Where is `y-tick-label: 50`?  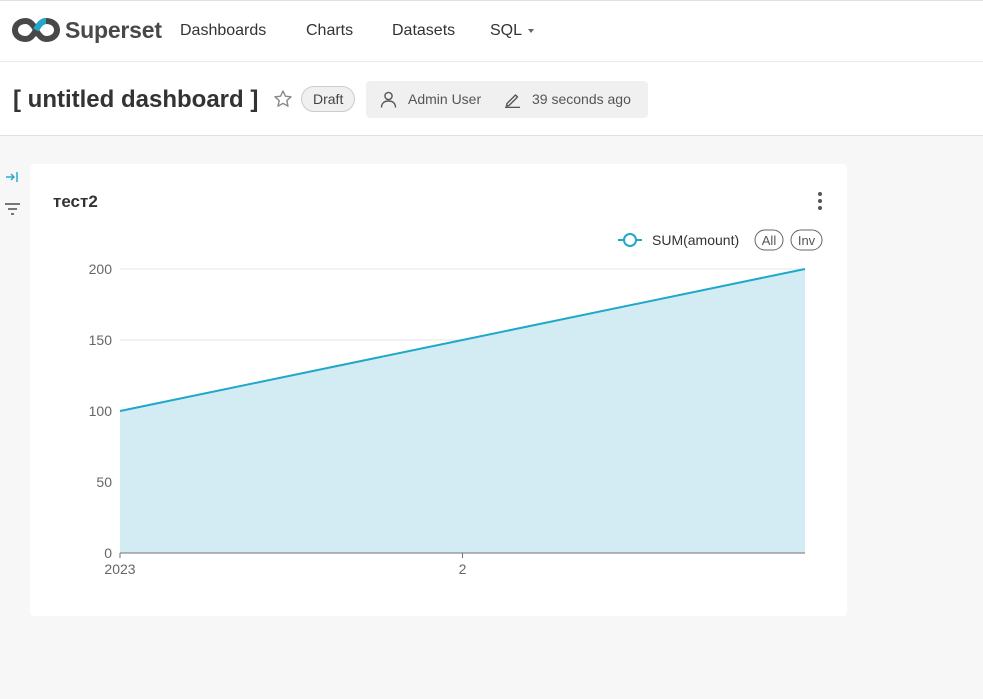 y-tick-label: 50 is located at coordinates (104, 482).